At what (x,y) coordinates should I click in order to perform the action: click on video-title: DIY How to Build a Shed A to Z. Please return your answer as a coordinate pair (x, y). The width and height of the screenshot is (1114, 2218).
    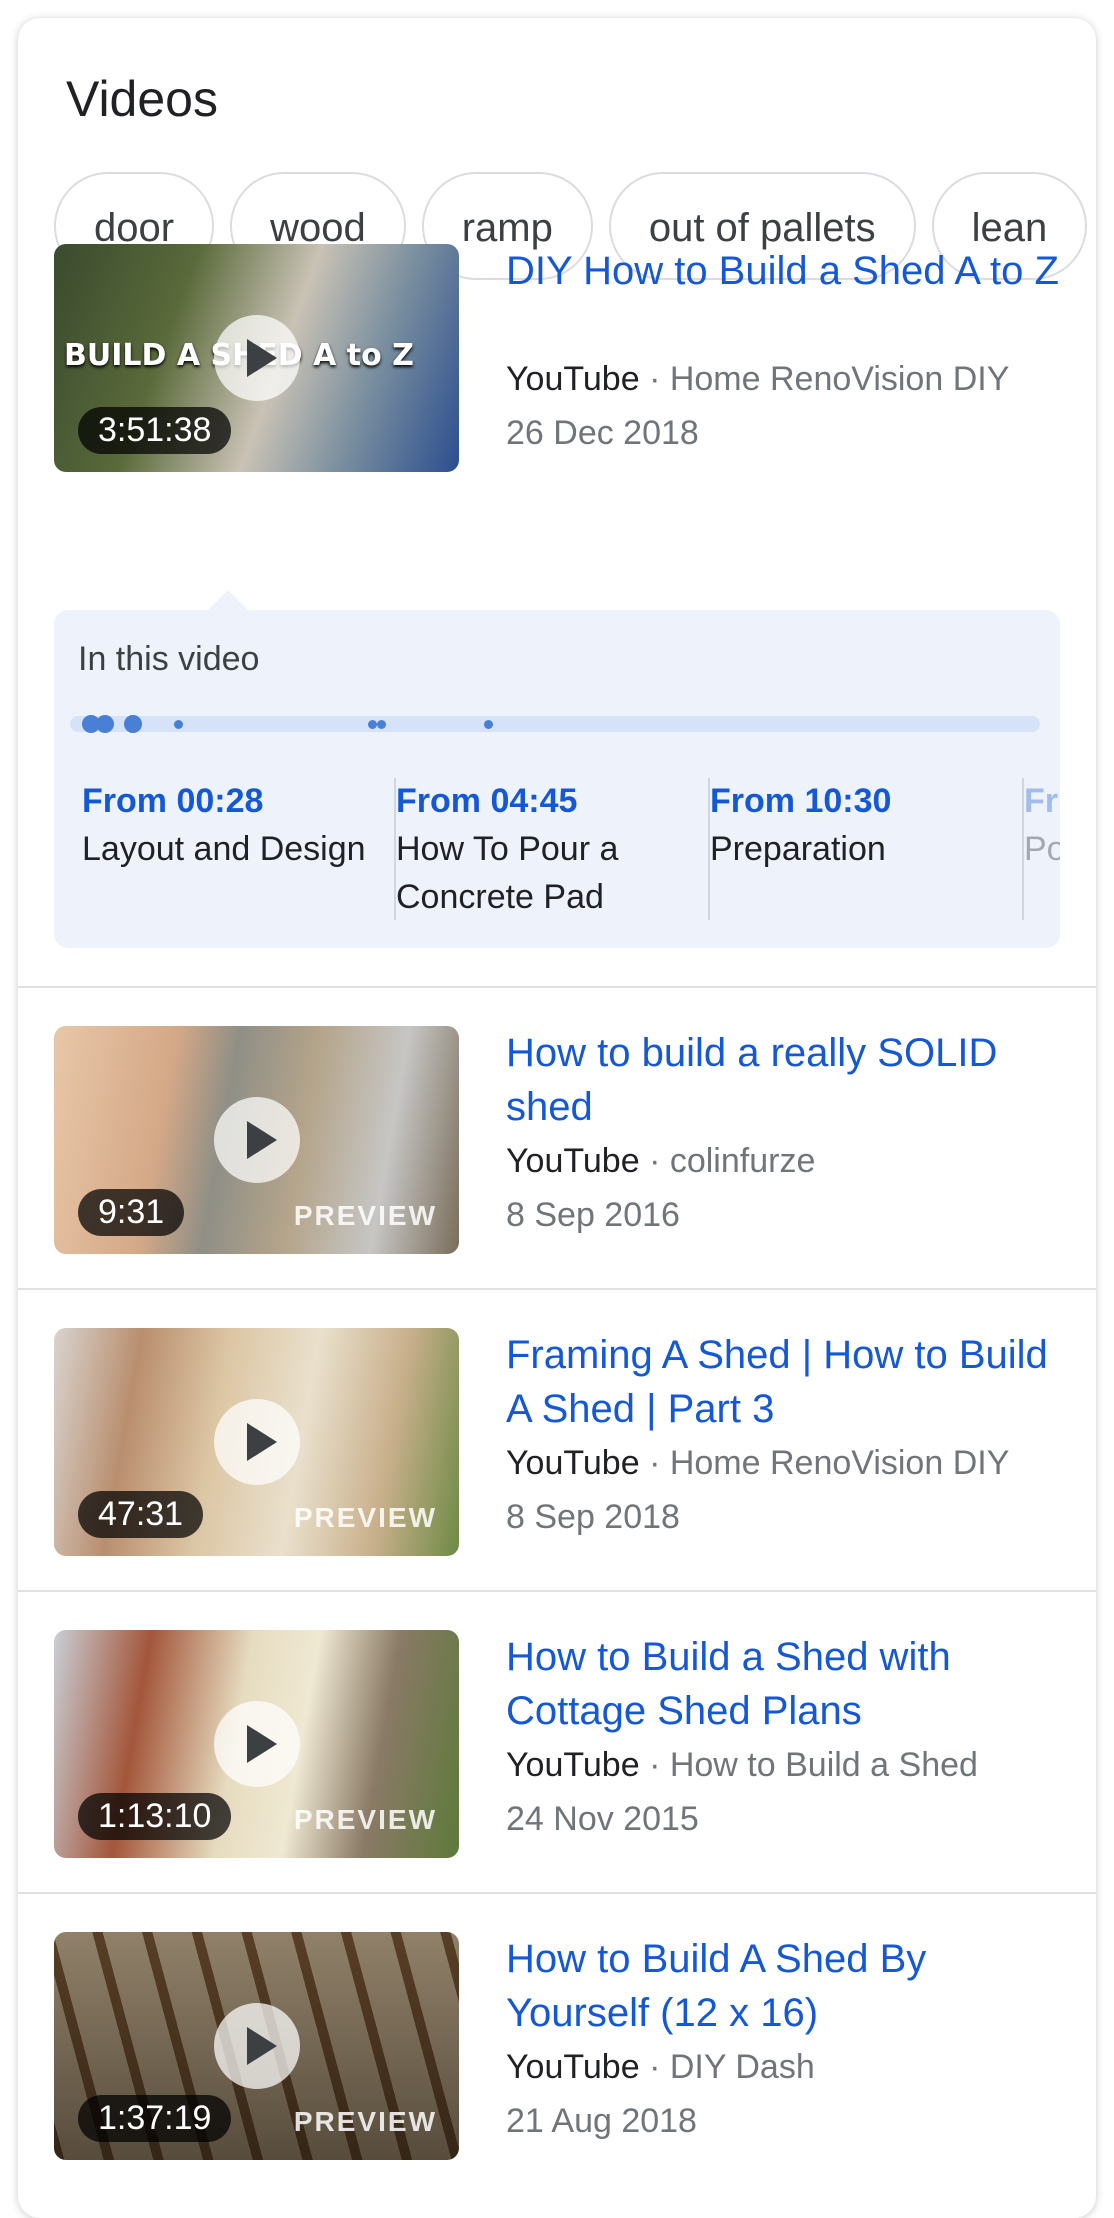
    Looking at the image, I should click on (786, 271).